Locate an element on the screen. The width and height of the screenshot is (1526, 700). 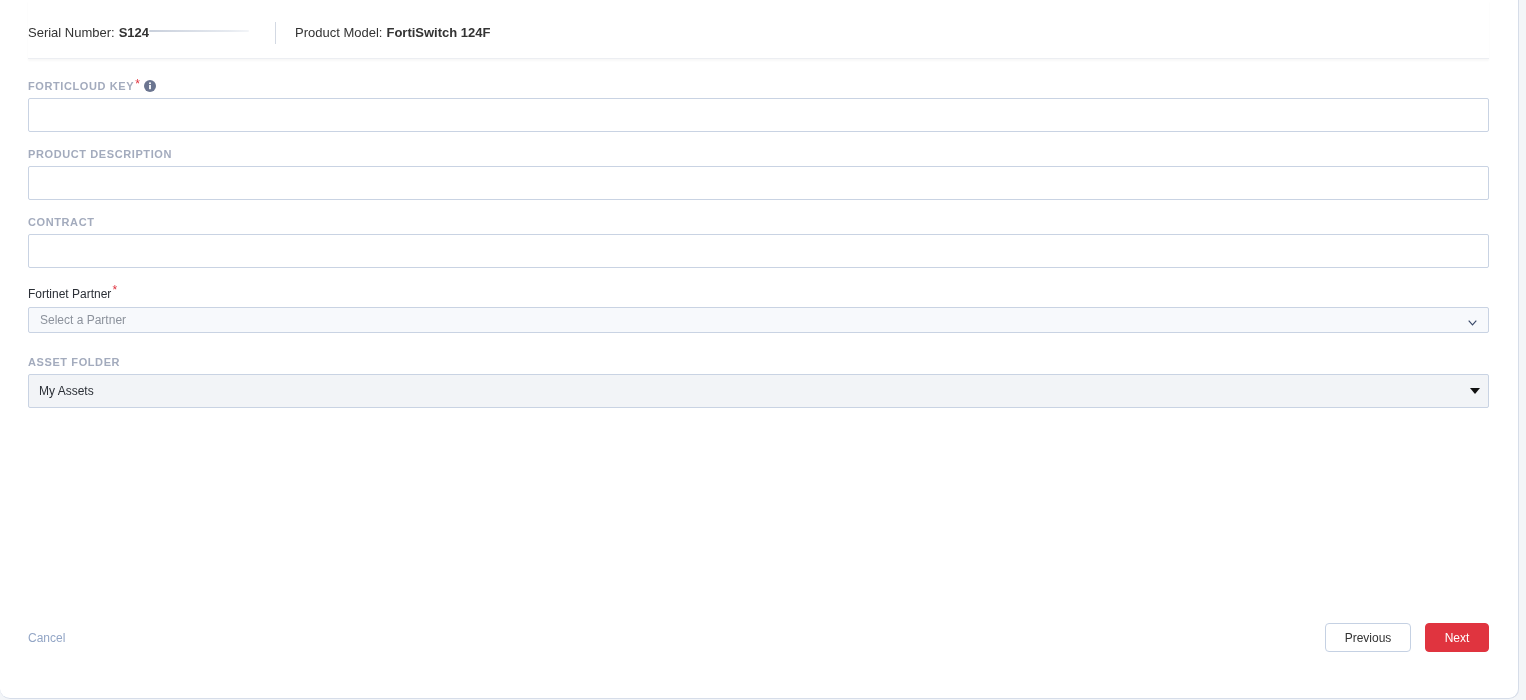
product-model-value: FortiSwitch 124F is located at coordinates (438, 33).